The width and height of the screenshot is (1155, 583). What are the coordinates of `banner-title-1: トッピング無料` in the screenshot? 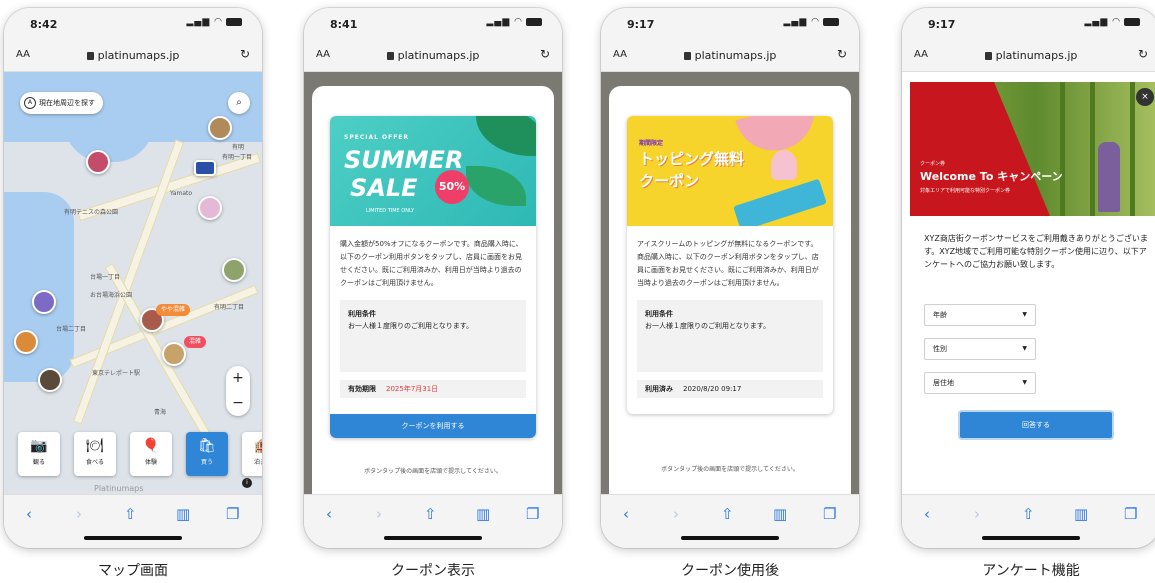 It's located at (692, 159).